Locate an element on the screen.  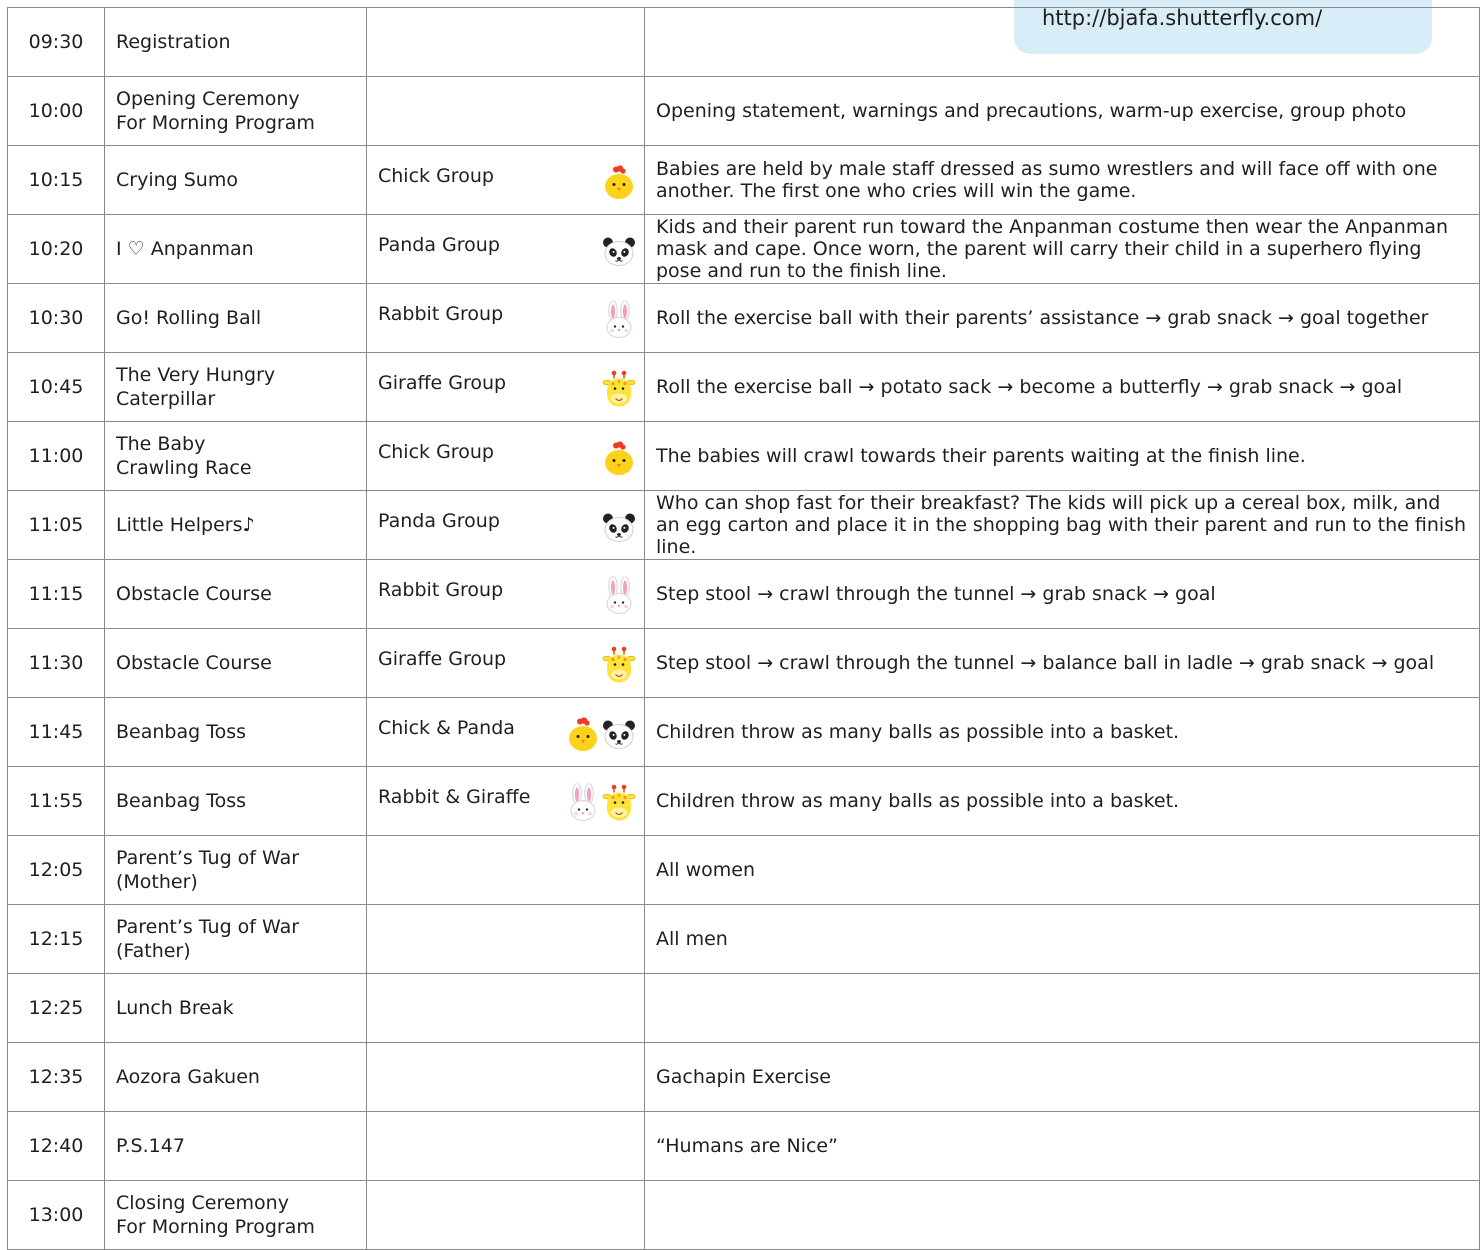
event-name-line: I ♡ Anpanman is located at coordinates (185, 249).